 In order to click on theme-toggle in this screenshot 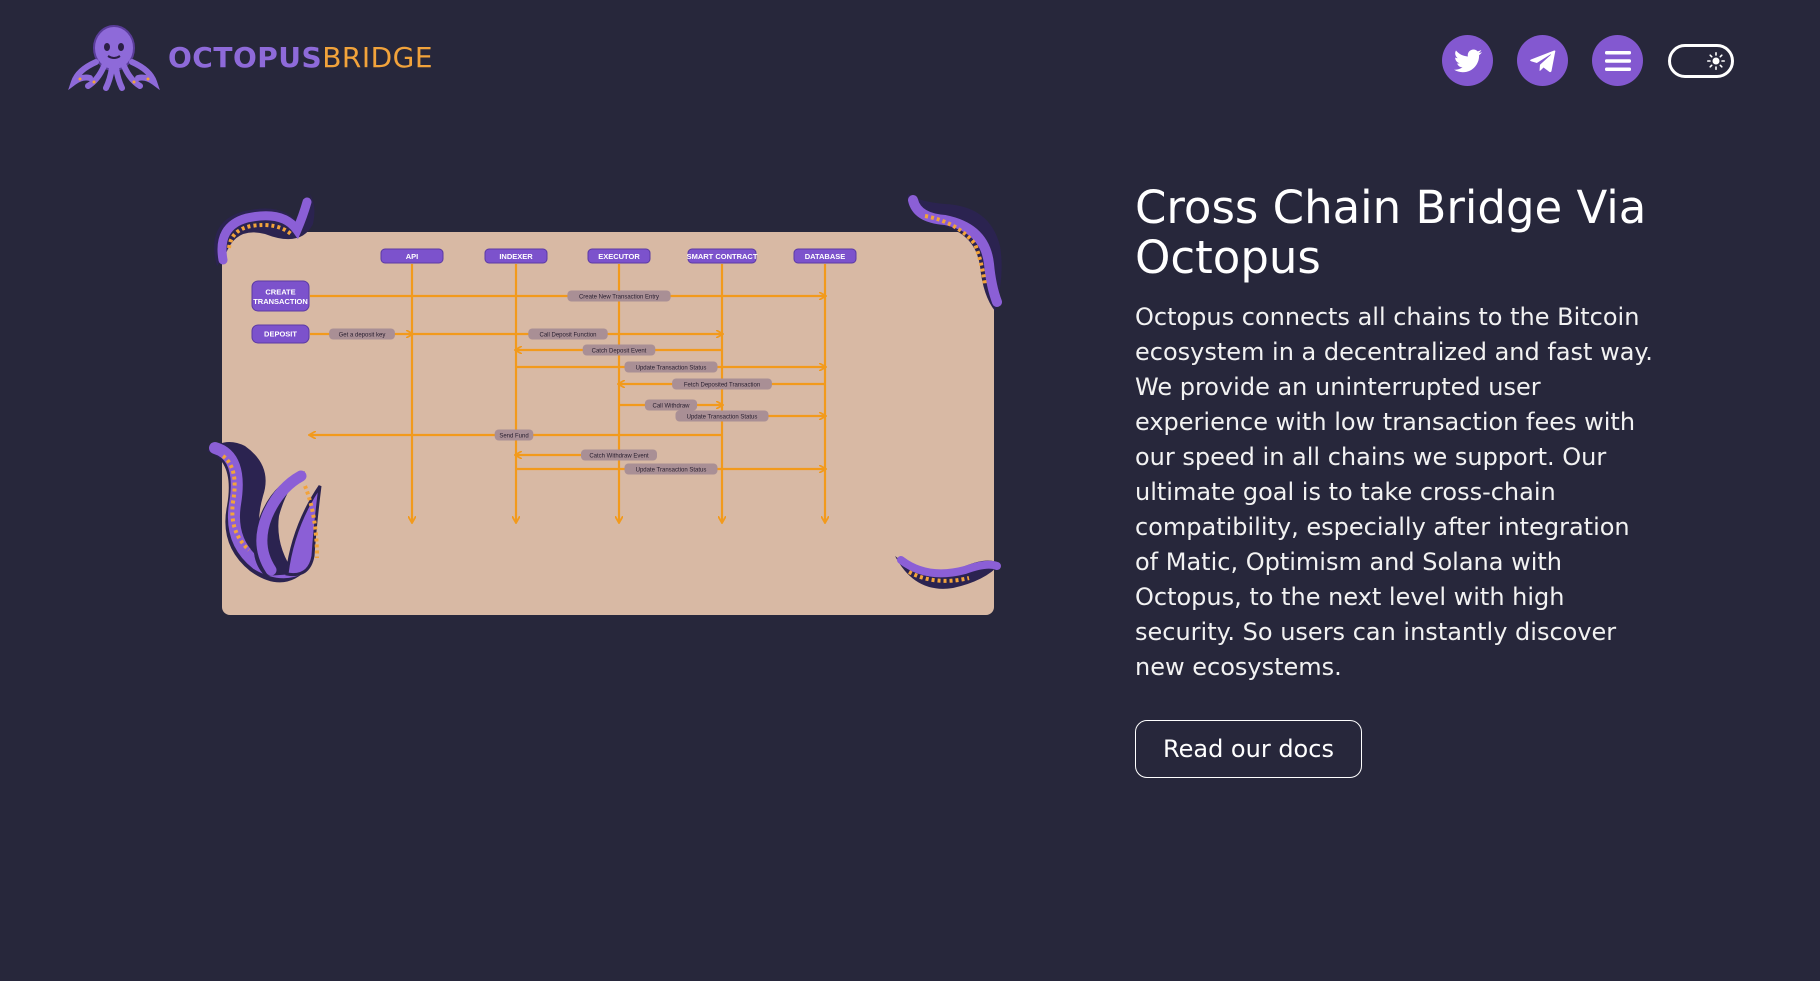, I will do `click(1701, 60)`.